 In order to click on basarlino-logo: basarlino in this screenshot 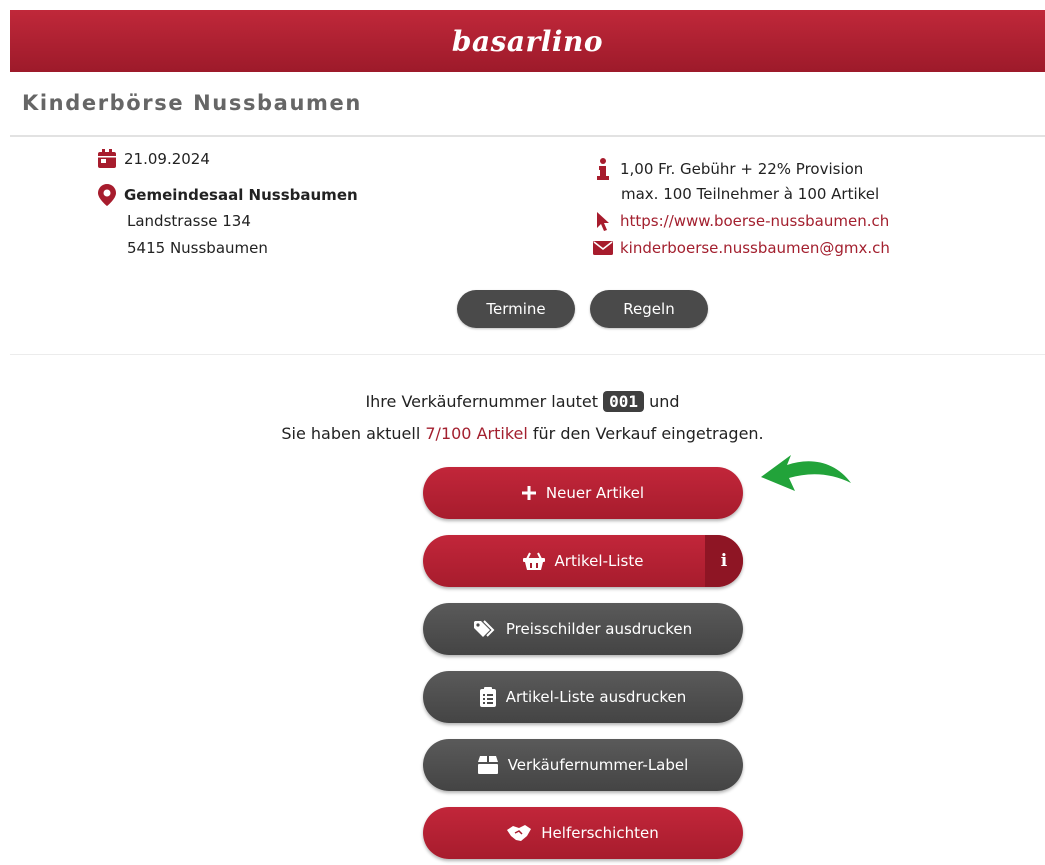, I will do `click(527, 41)`.